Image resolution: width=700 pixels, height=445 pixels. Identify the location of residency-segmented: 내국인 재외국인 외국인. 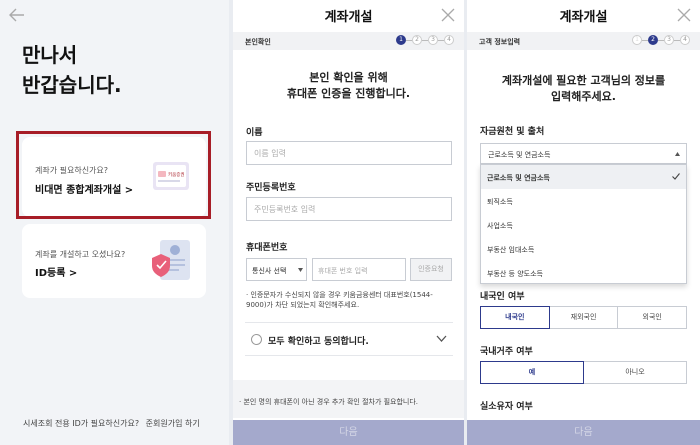
(584, 317).